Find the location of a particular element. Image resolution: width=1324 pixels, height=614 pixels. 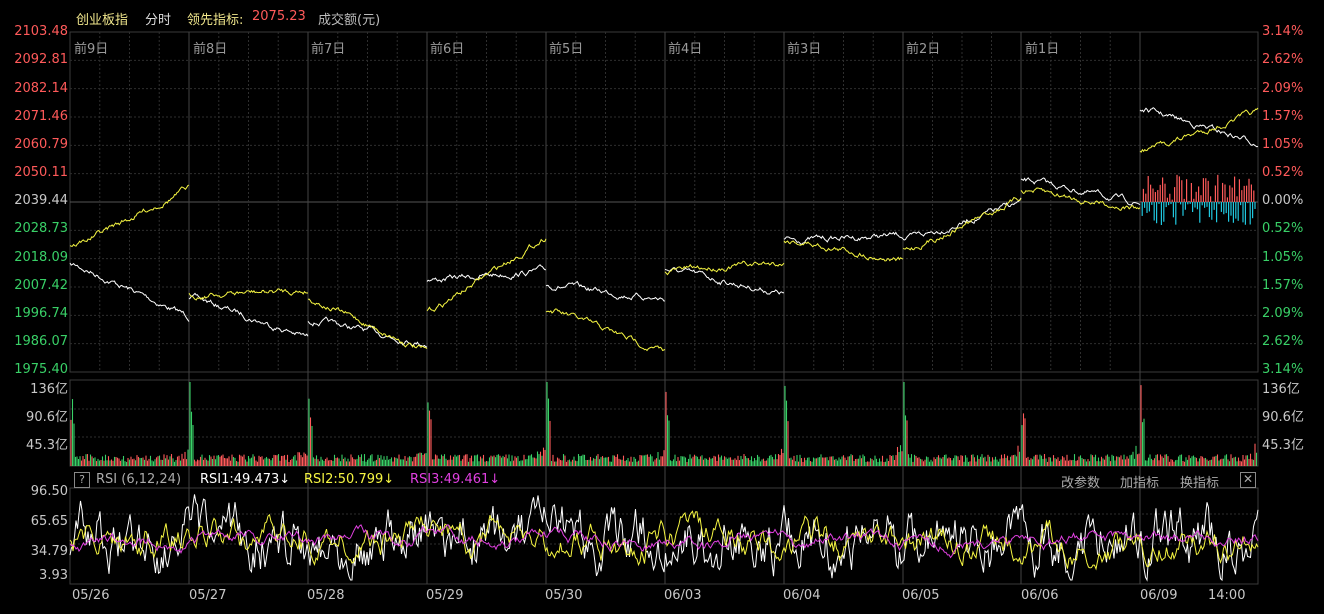

date-tick: 05/26 is located at coordinates (91, 595).